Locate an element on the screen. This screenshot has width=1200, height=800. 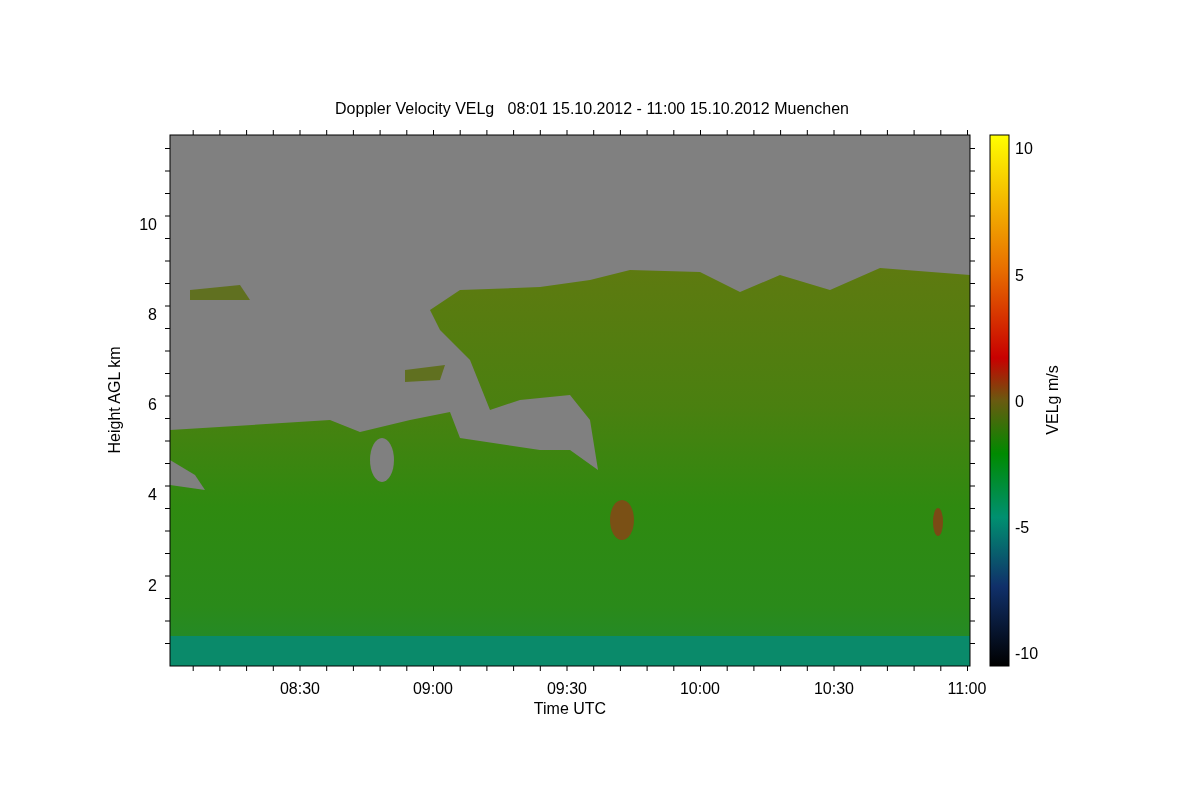
chart-title: Doppler Velocity VELg 08:01 15.10.2012 - 11:00 15.10.2012 Muenchen is located at coordinates (592, 108).